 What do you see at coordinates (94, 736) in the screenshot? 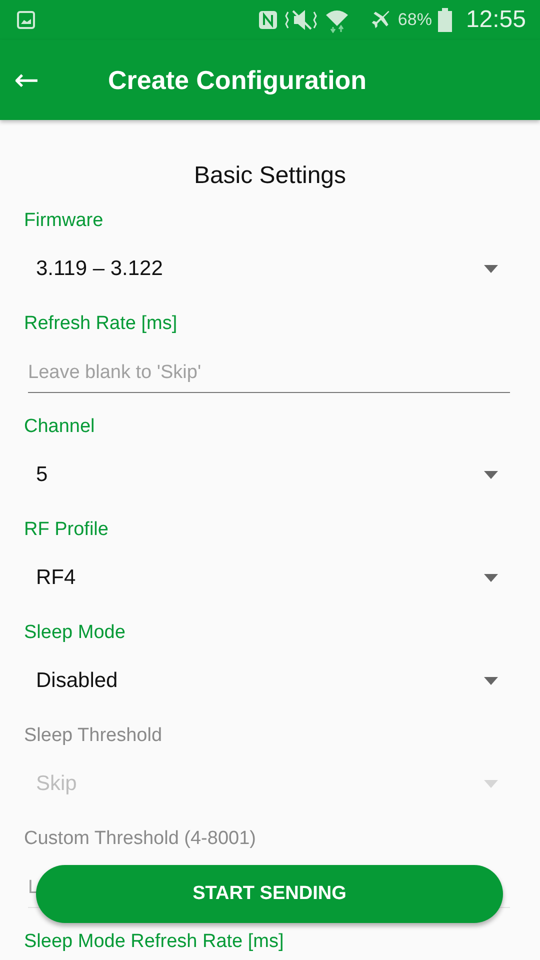
I see `field-label: Sleep Threshold` at bounding box center [94, 736].